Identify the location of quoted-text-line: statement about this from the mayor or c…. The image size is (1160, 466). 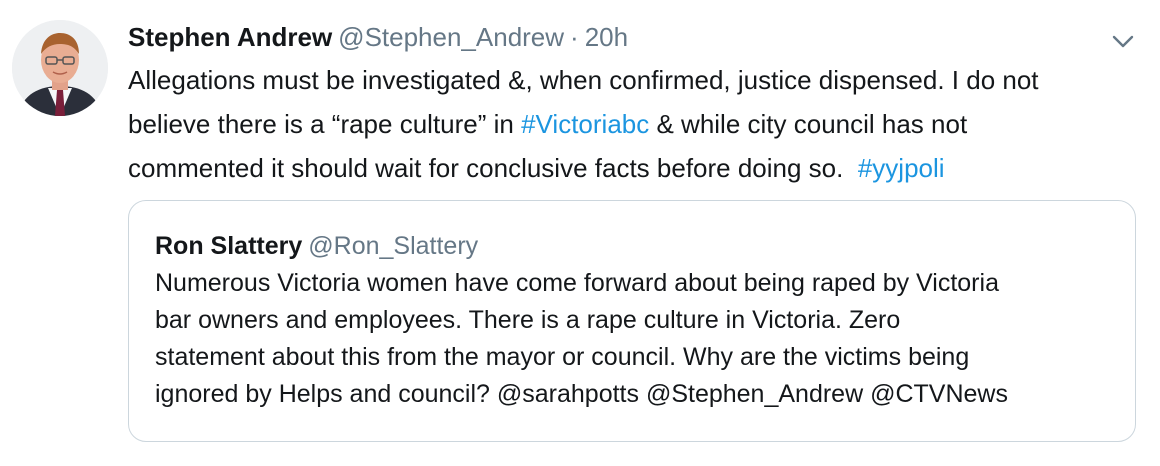
(562, 357).